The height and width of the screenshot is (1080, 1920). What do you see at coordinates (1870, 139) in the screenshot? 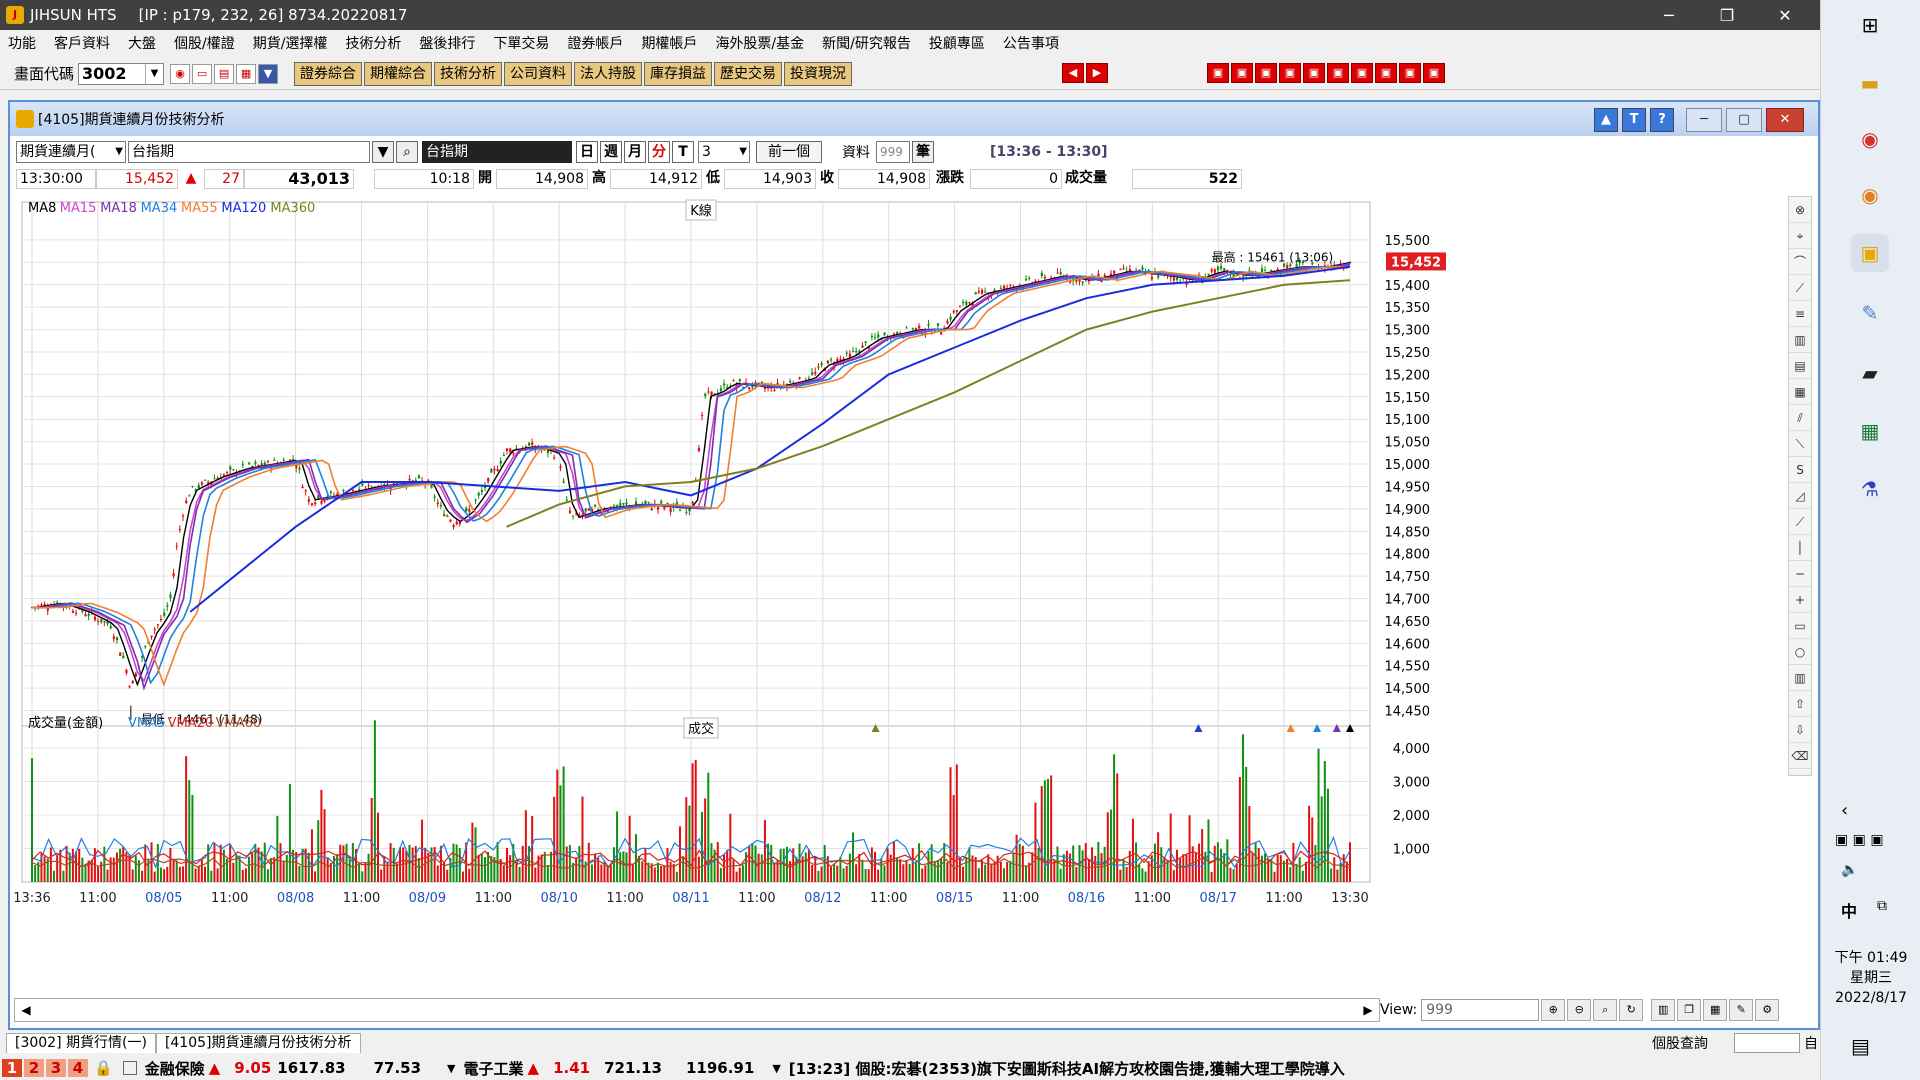
I see `chrome-icon: ◉` at bounding box center [1870, 139].